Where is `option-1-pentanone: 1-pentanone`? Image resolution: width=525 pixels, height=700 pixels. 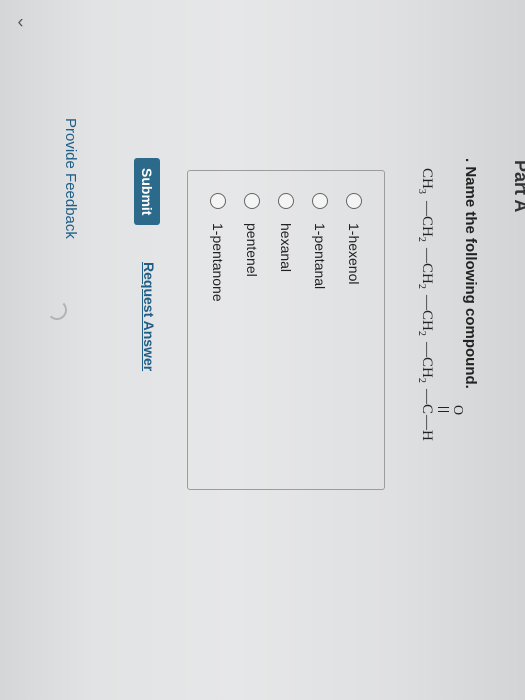 option-1-pentanone: 1-pentanone is located at coordinates (218, 247).